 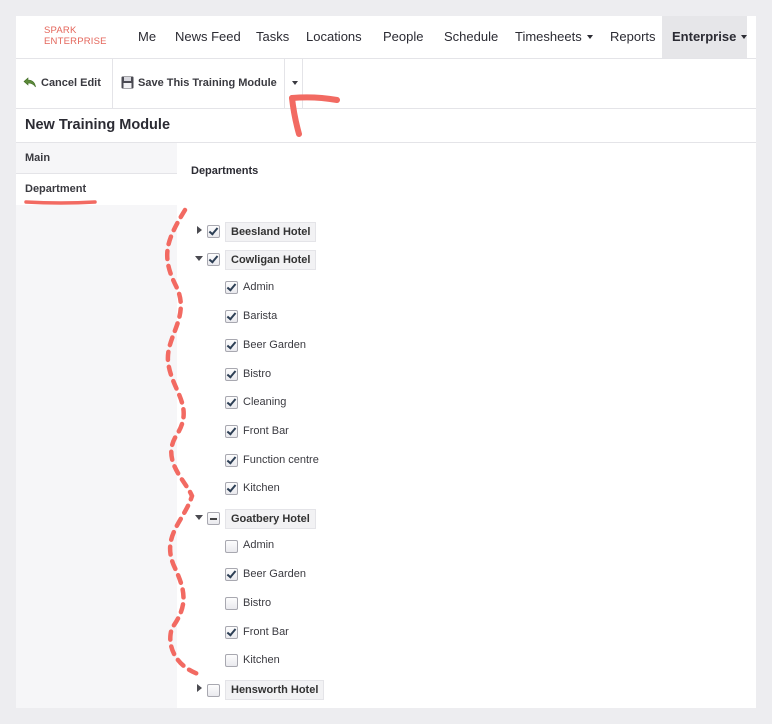 I want to click on nav-reports: Reports, so click(x=633, y=37).